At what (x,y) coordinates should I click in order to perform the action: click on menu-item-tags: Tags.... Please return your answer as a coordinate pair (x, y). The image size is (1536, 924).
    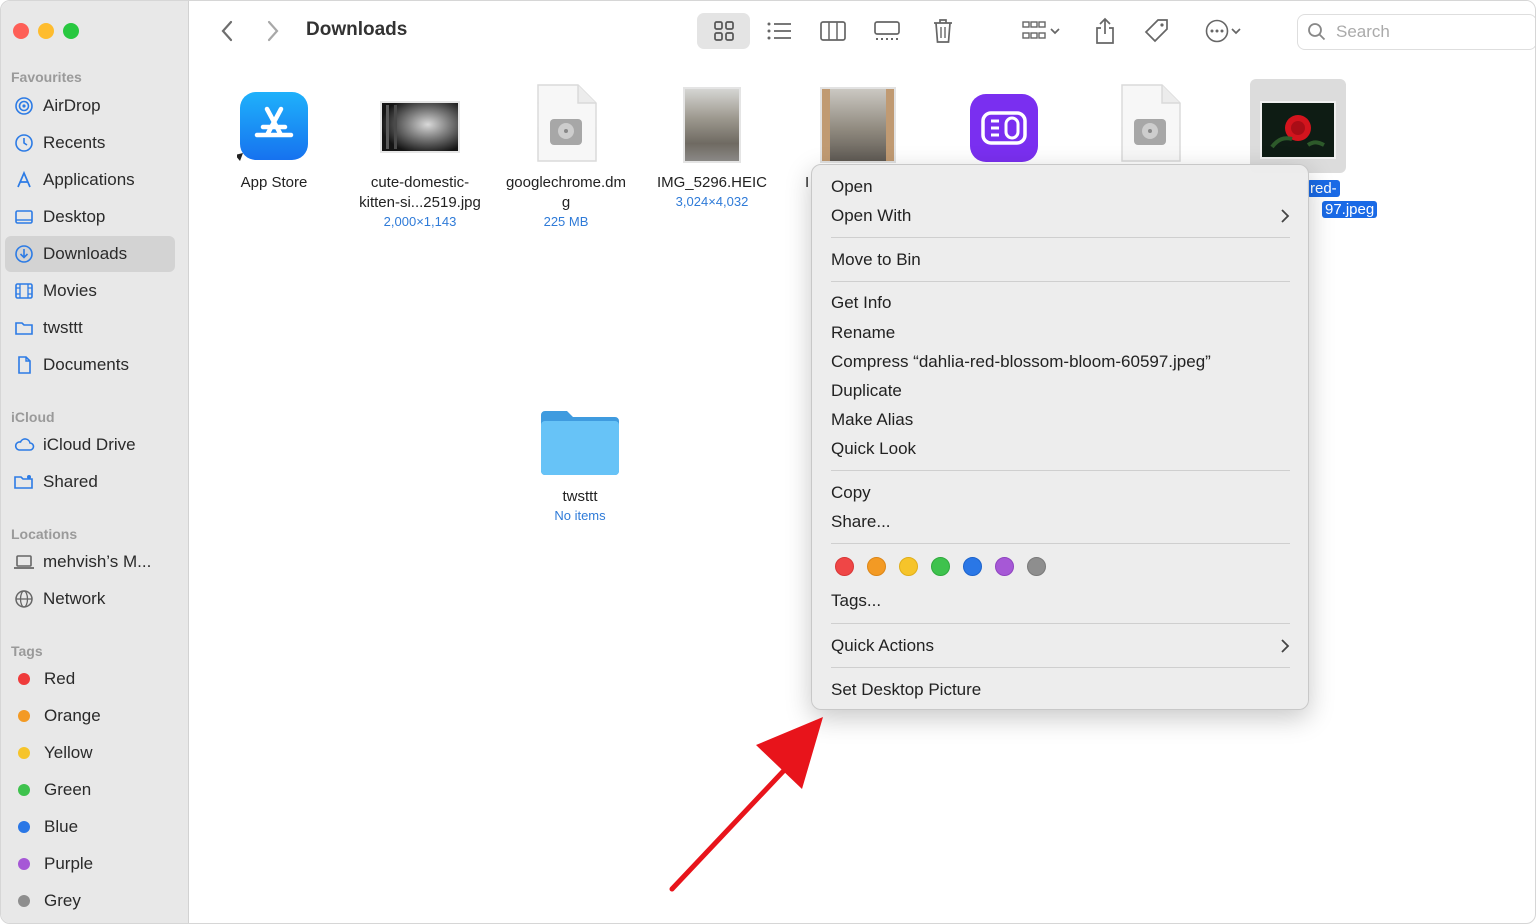
    Looking at the image, I should click on (1060, 601).